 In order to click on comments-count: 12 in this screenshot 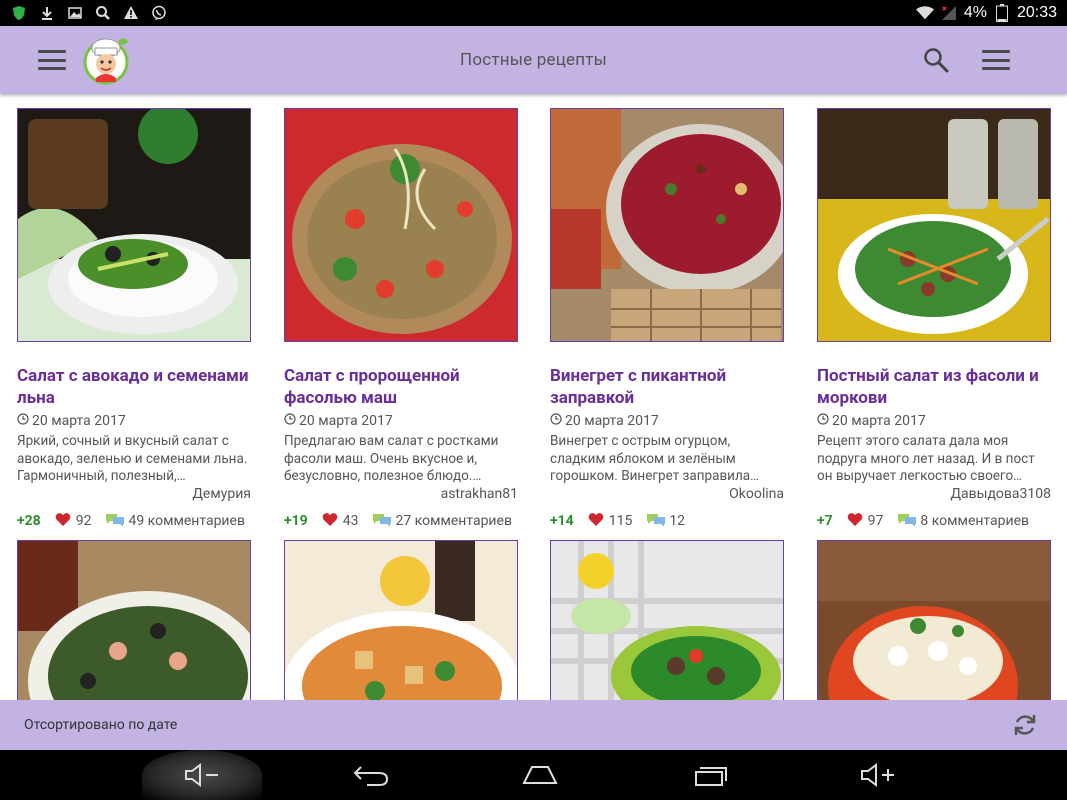, I will do `click(677, 521)`.